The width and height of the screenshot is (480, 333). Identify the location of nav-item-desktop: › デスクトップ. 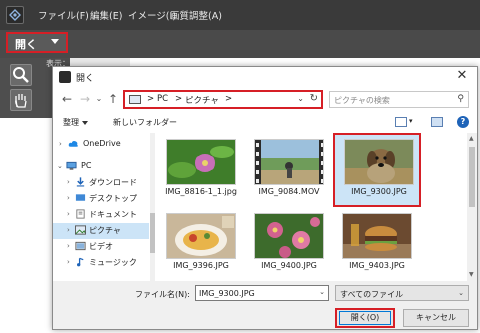
(101, 199).